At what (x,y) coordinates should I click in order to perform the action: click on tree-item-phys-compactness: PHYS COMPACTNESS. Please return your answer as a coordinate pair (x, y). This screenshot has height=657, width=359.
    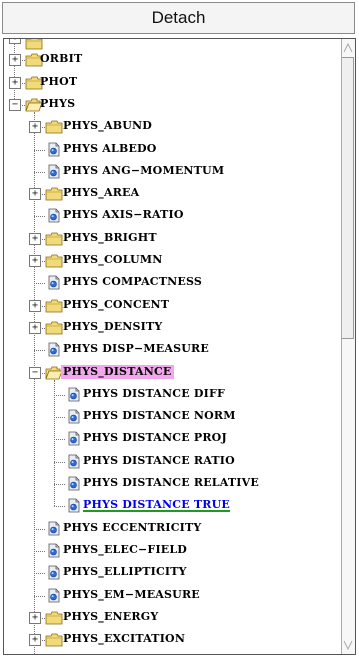
    Looking at the image, I should click on (173, 283).